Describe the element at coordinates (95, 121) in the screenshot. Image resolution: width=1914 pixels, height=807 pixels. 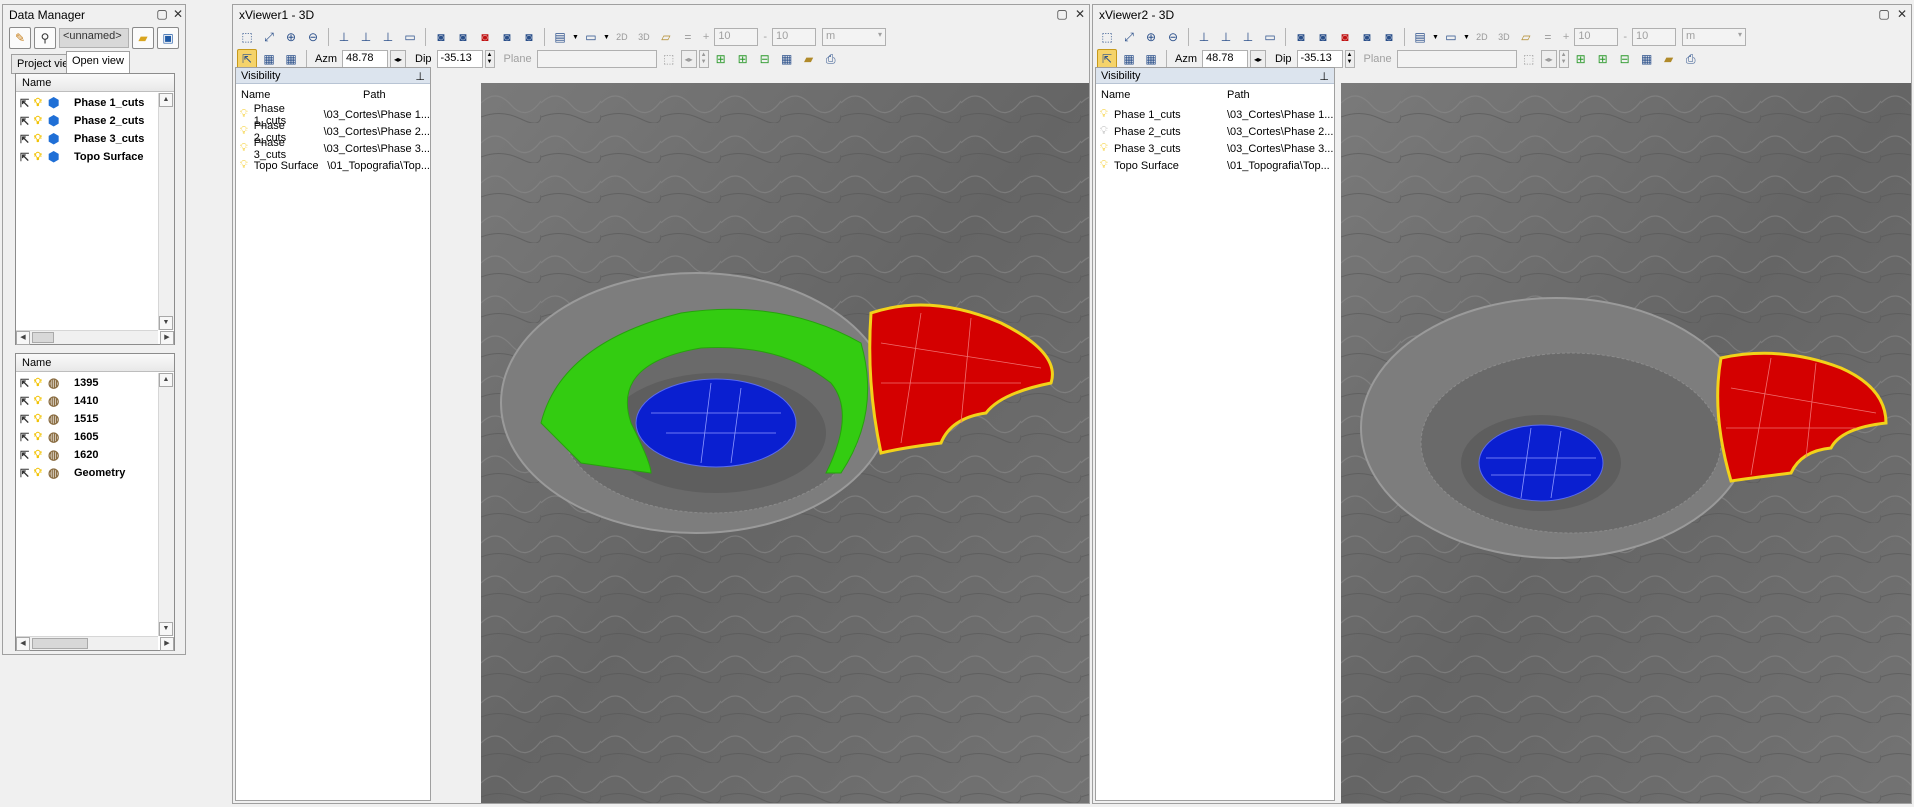
I see `tree-item: ⇱ 💡︎ ⬢ Phase 2_cuts` at that location.